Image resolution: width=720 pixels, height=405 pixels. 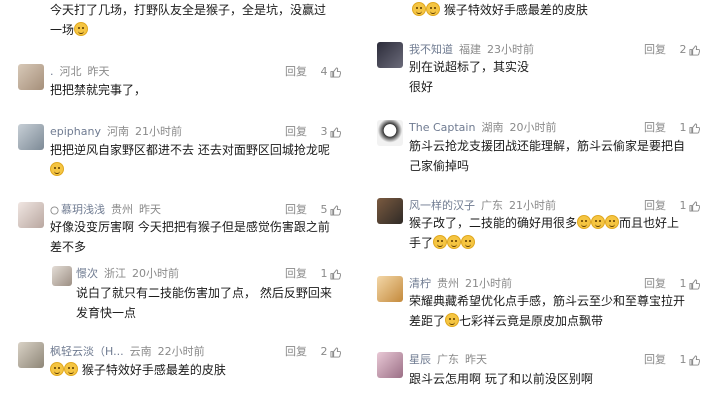 I want to click on comment-actions: 回复 4, so click(x=313, y=72).